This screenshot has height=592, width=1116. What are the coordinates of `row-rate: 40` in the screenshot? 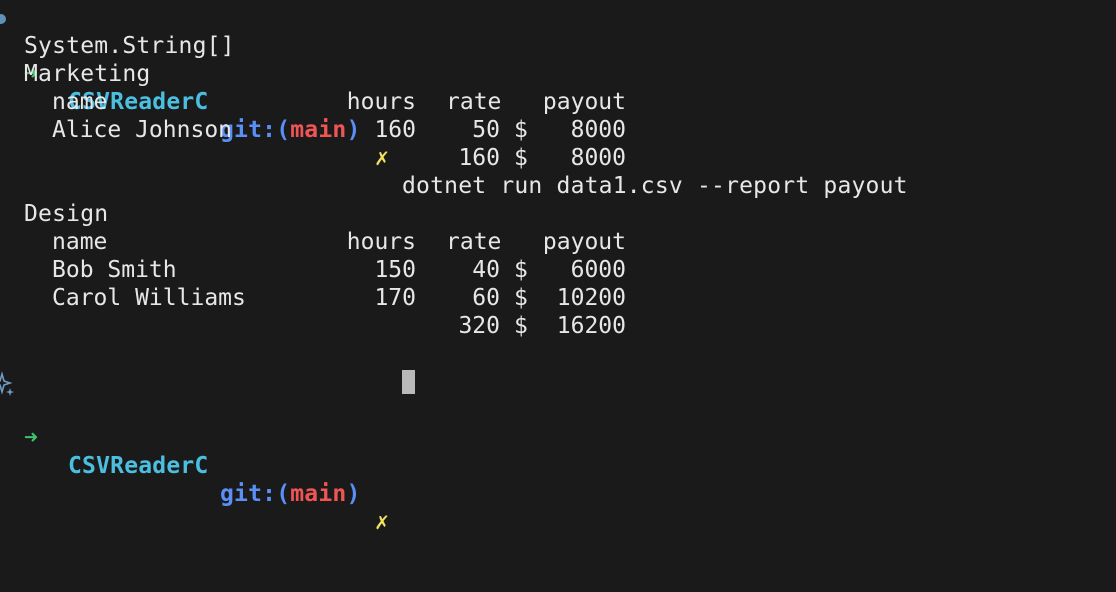 It's located at (486, 270).